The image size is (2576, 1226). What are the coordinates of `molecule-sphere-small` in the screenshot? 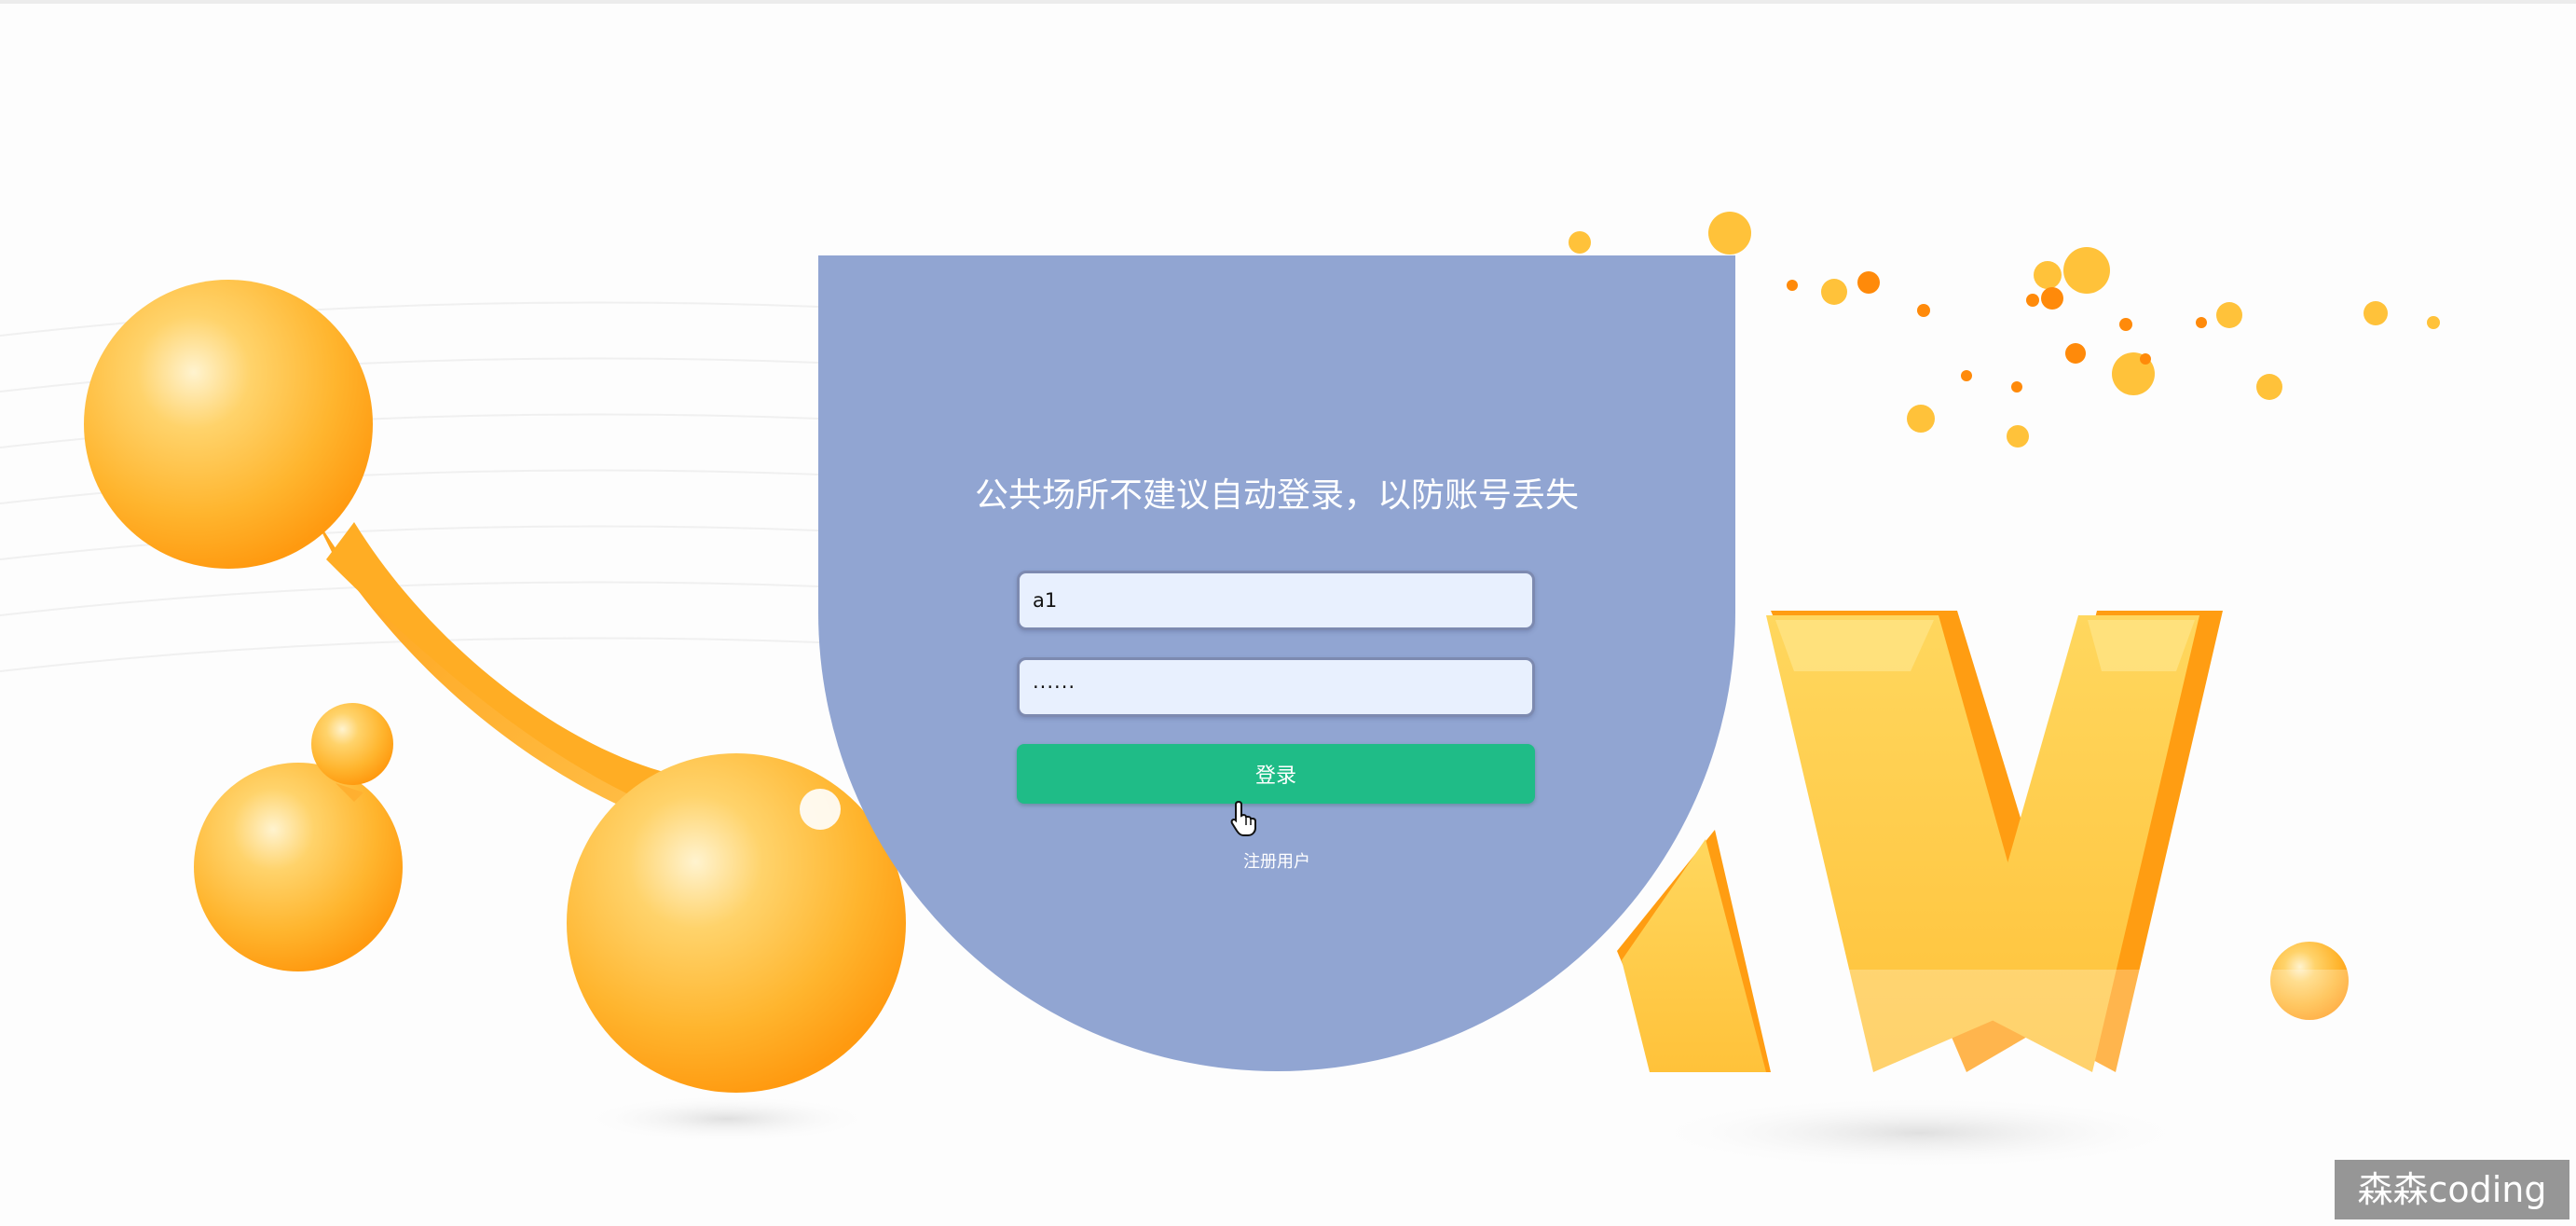 It's located at (298, 867).